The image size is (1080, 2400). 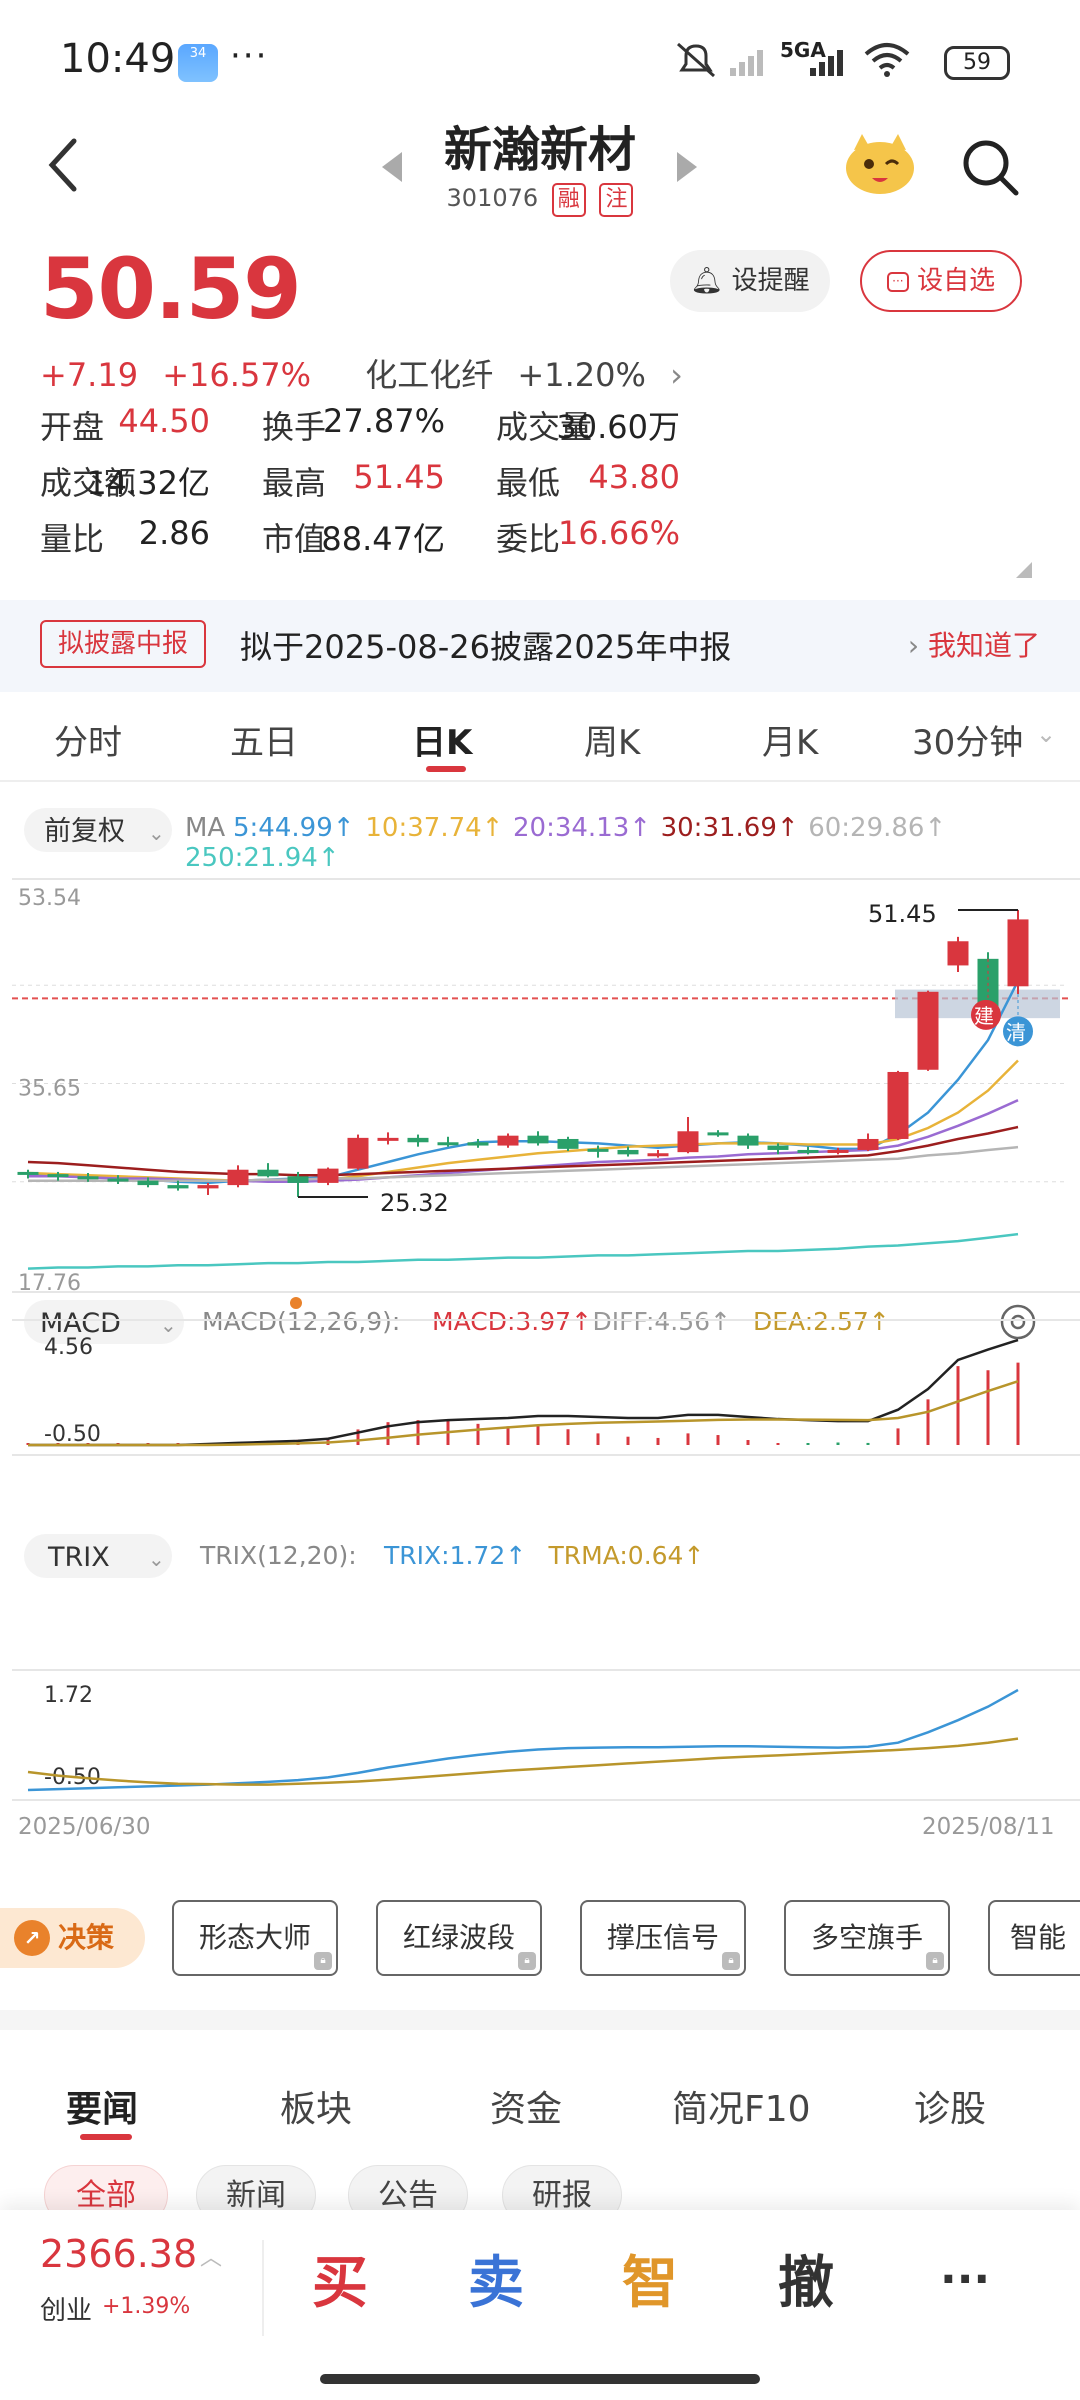 I want to click on smart-button: 智, so click(x=650, y=2278).